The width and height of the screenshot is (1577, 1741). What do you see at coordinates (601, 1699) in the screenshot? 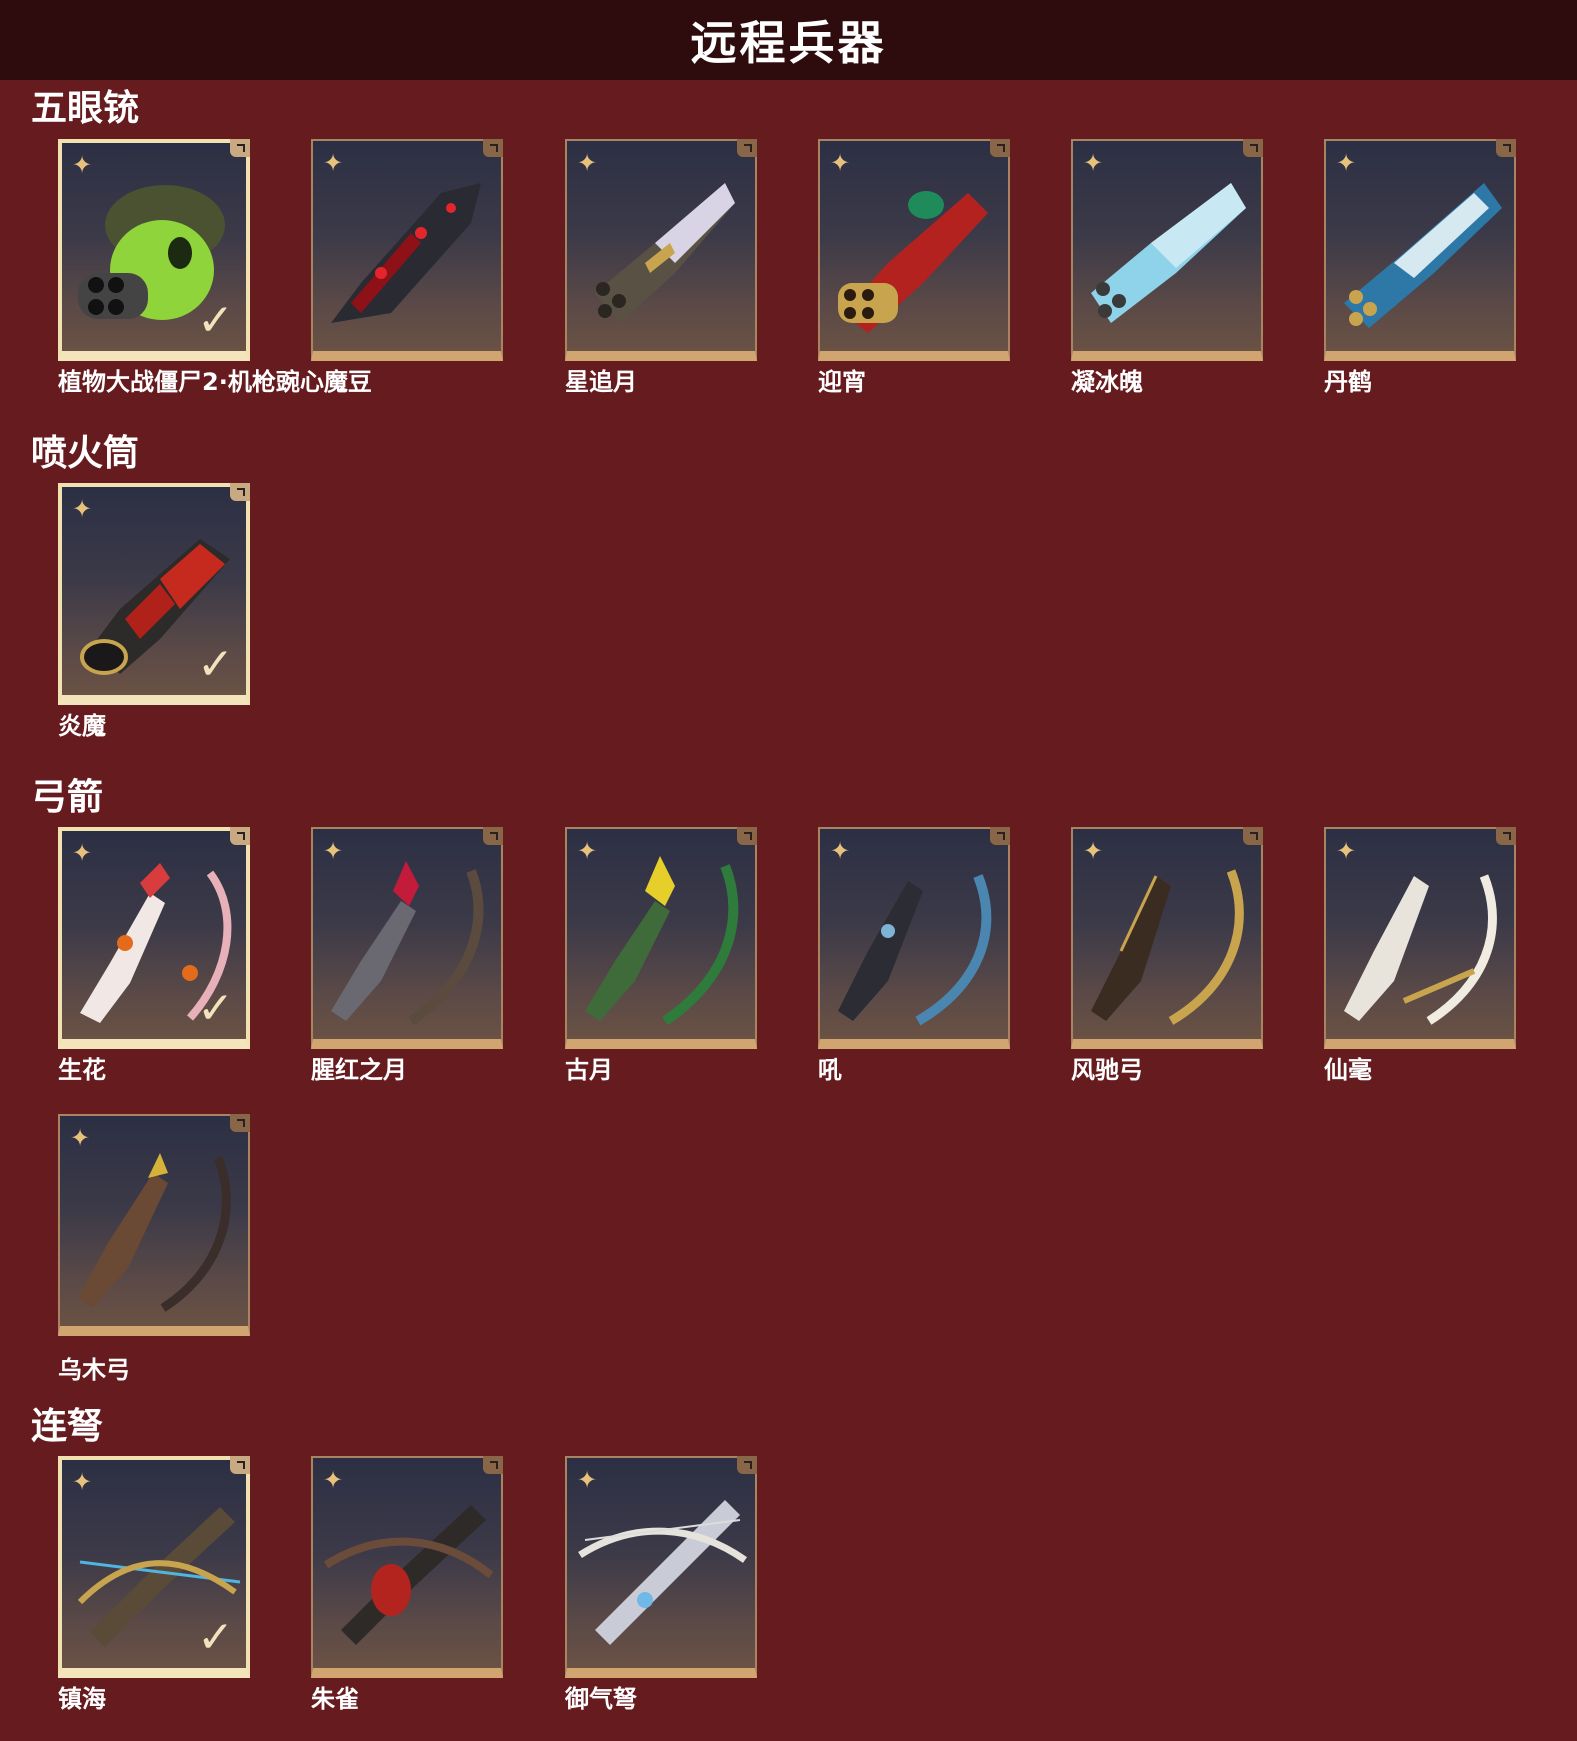
I see `weapon-name: 御气弩` at bounding box center [601, 1699].